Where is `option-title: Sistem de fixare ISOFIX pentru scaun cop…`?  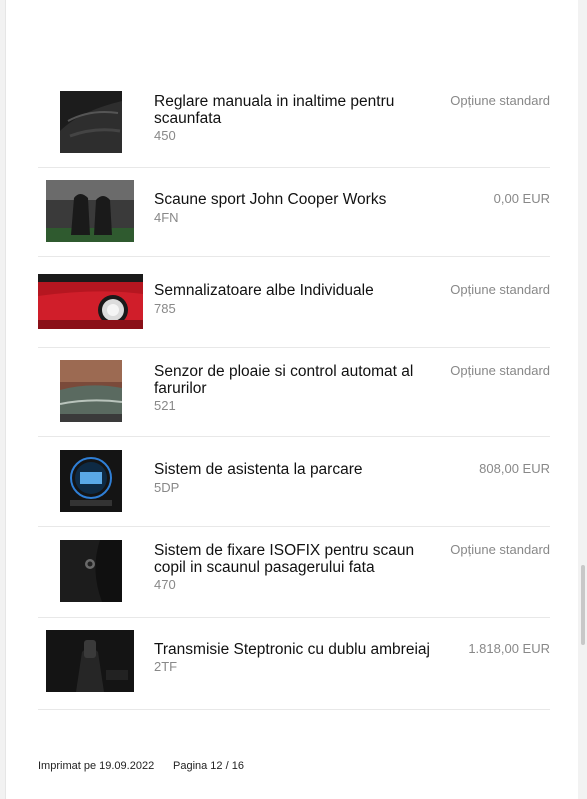
option-title: Sistem de fixare ISOFIX pentru scaun cop… is located at coordinates (284, 559).